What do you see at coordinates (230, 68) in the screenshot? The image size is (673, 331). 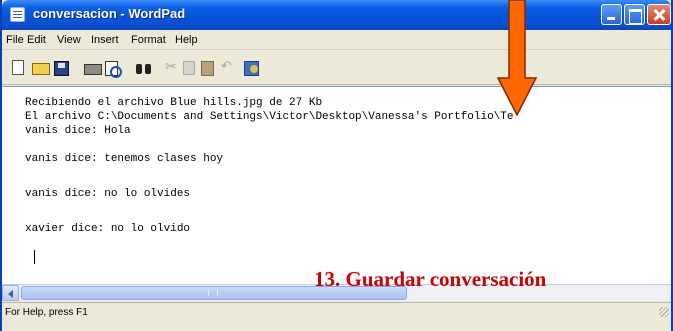 I see `undo-icon: ↶` at bounding box center [230, 68].